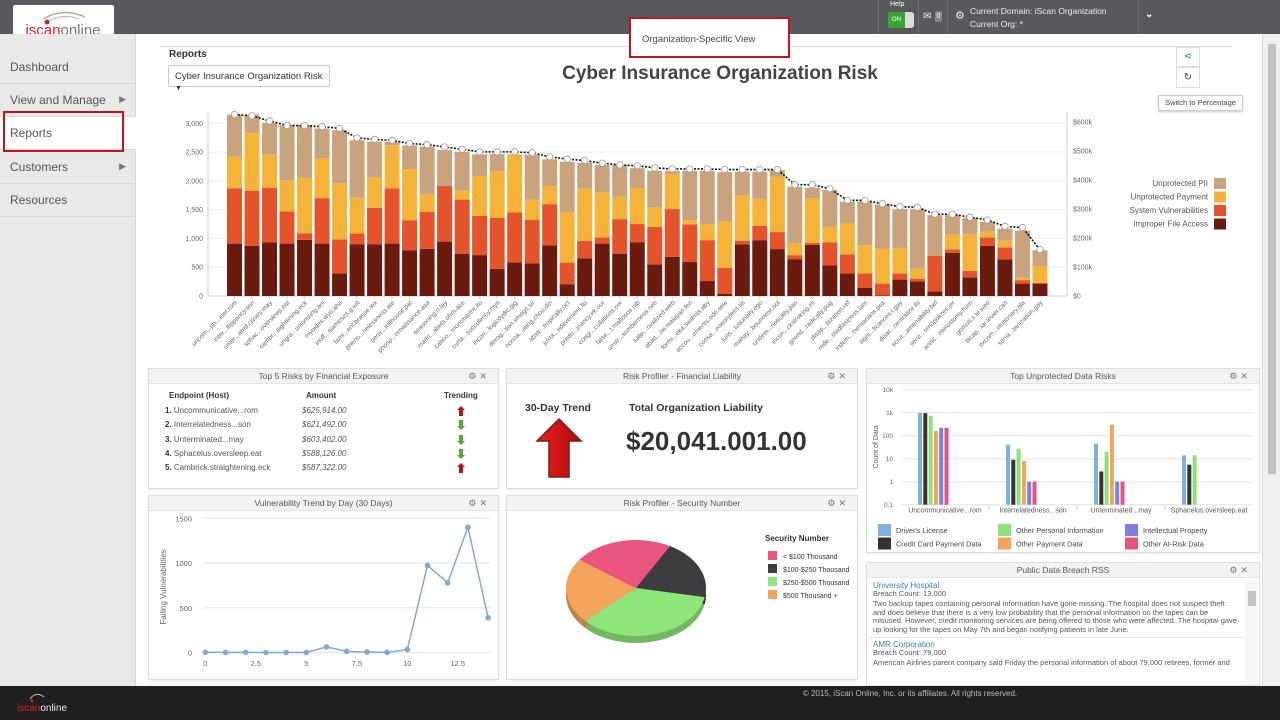  Describe the element at coordinates (939, 544) in the screenshot. I see `legend-label: Credit Card Payment Data` at that location.